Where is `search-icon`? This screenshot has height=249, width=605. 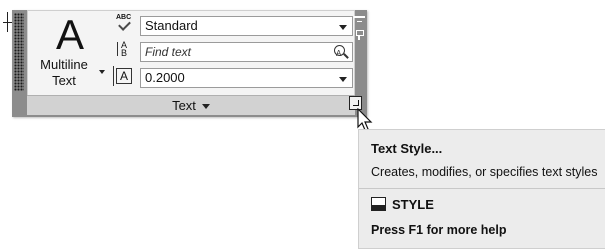 search-icon is located at coordinates (341, 53).